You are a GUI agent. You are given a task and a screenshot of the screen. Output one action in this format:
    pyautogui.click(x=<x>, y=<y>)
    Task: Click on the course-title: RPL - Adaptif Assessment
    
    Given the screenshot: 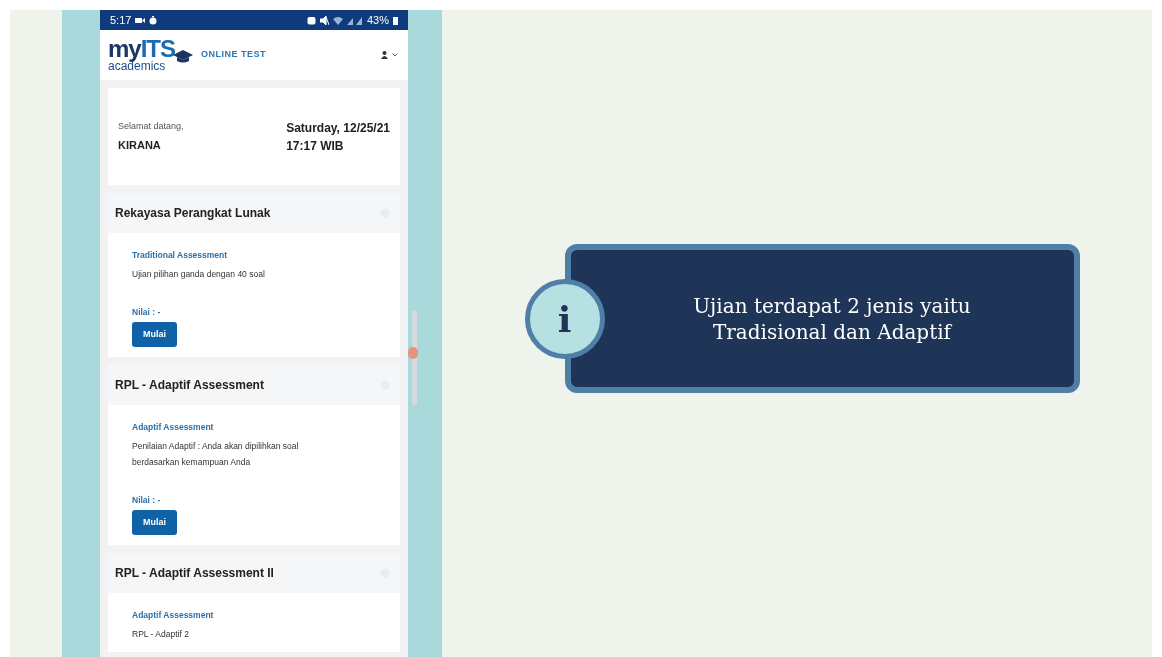 What is the action you would take?
    pyautogui.click(x=189, y=386)
    